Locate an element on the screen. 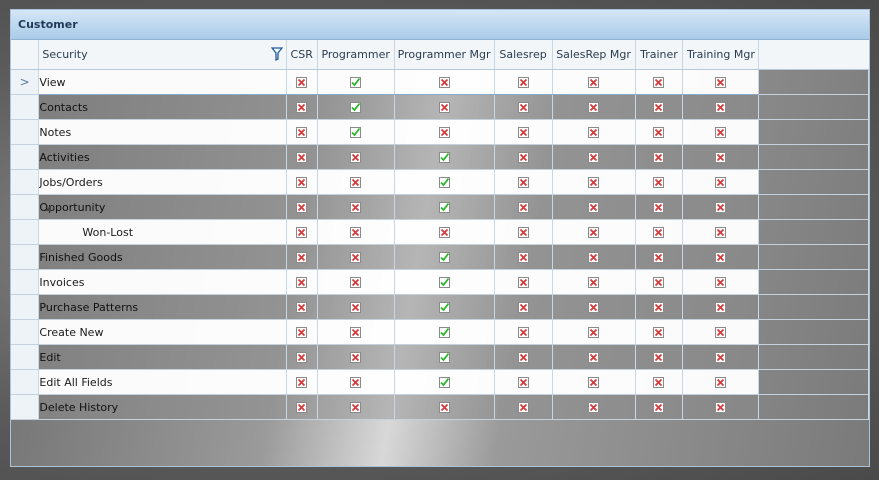 Image resolution: width=879 pixels, height=480 pixels. table-row: Activities is located at coordinates (440, 157).